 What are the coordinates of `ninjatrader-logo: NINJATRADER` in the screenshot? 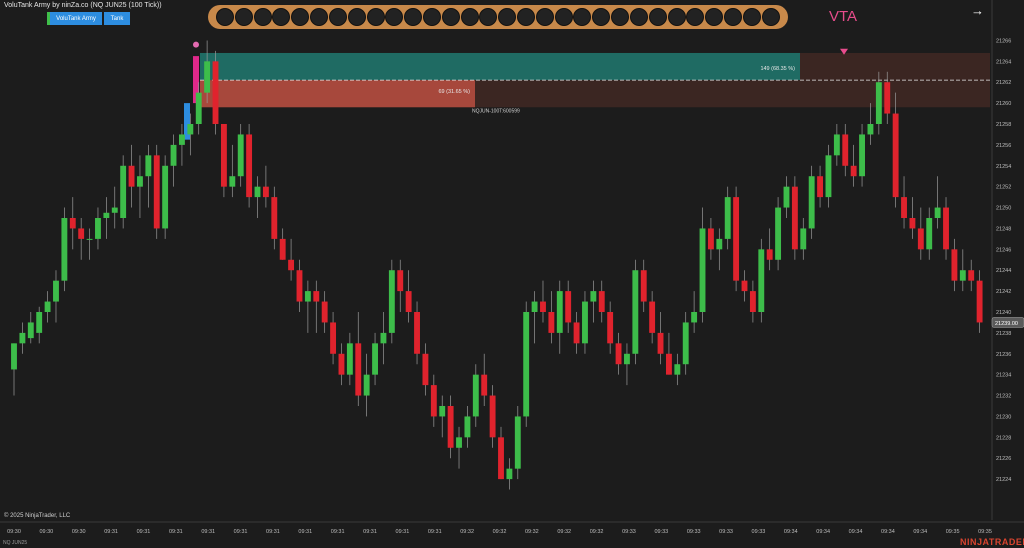 It's located at (992, 542).